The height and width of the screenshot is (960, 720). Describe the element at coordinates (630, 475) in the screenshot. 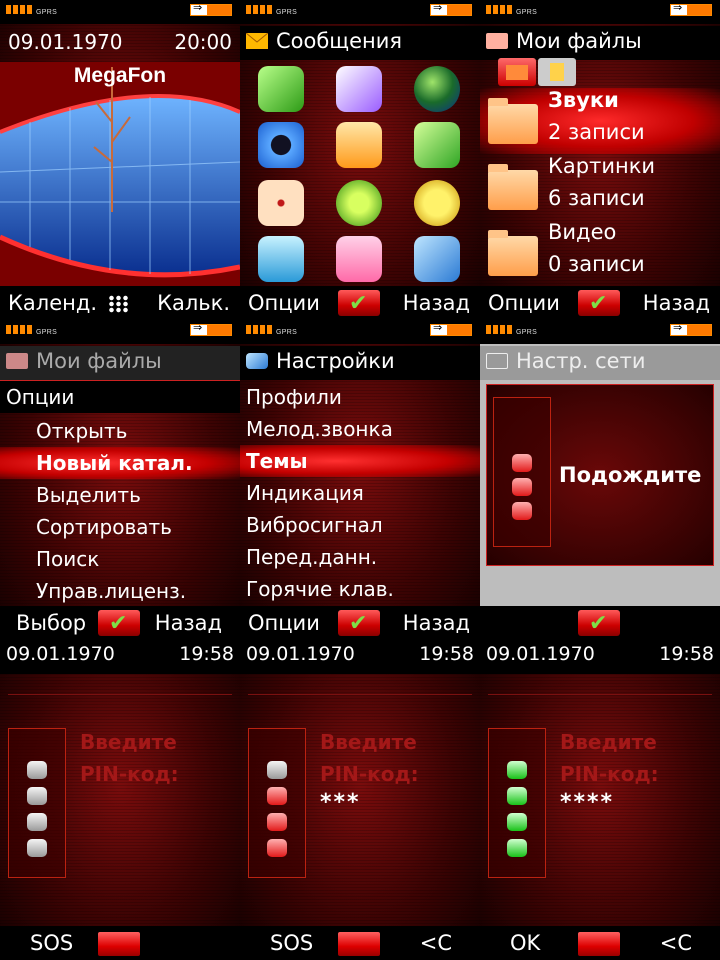

I see `wait-message: Подождите` at that location.